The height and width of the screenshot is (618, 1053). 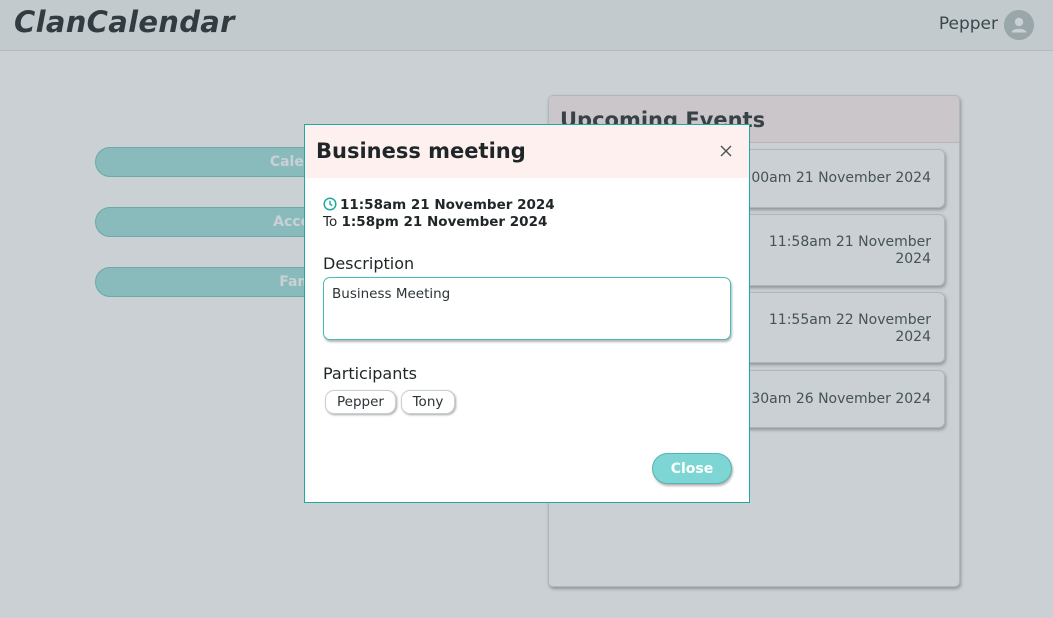 What do you see at coordinates (692, 468) in the screenshot?
I see `close-button: Close` at bounding box center [692, 468].